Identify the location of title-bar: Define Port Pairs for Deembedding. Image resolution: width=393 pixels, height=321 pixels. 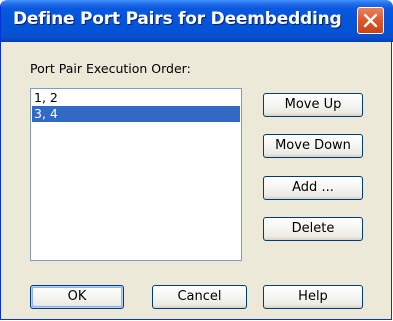
(197, 21).